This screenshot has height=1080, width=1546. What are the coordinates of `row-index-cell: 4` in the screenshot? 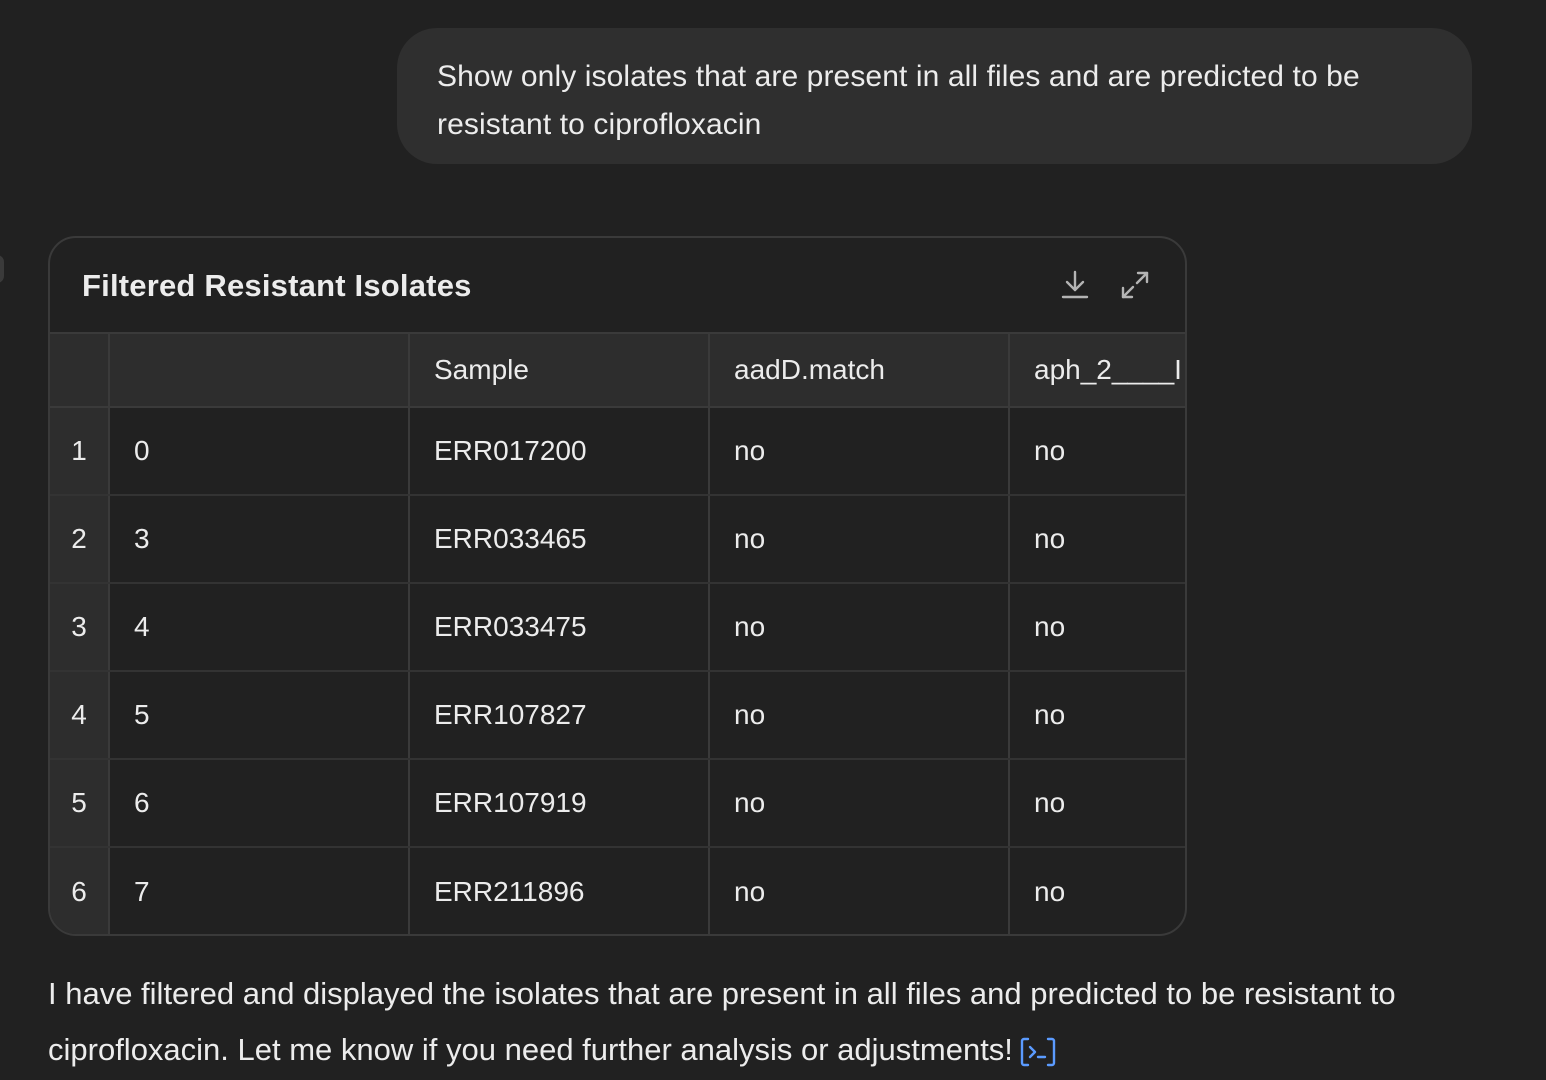 It's located at (260, 627).